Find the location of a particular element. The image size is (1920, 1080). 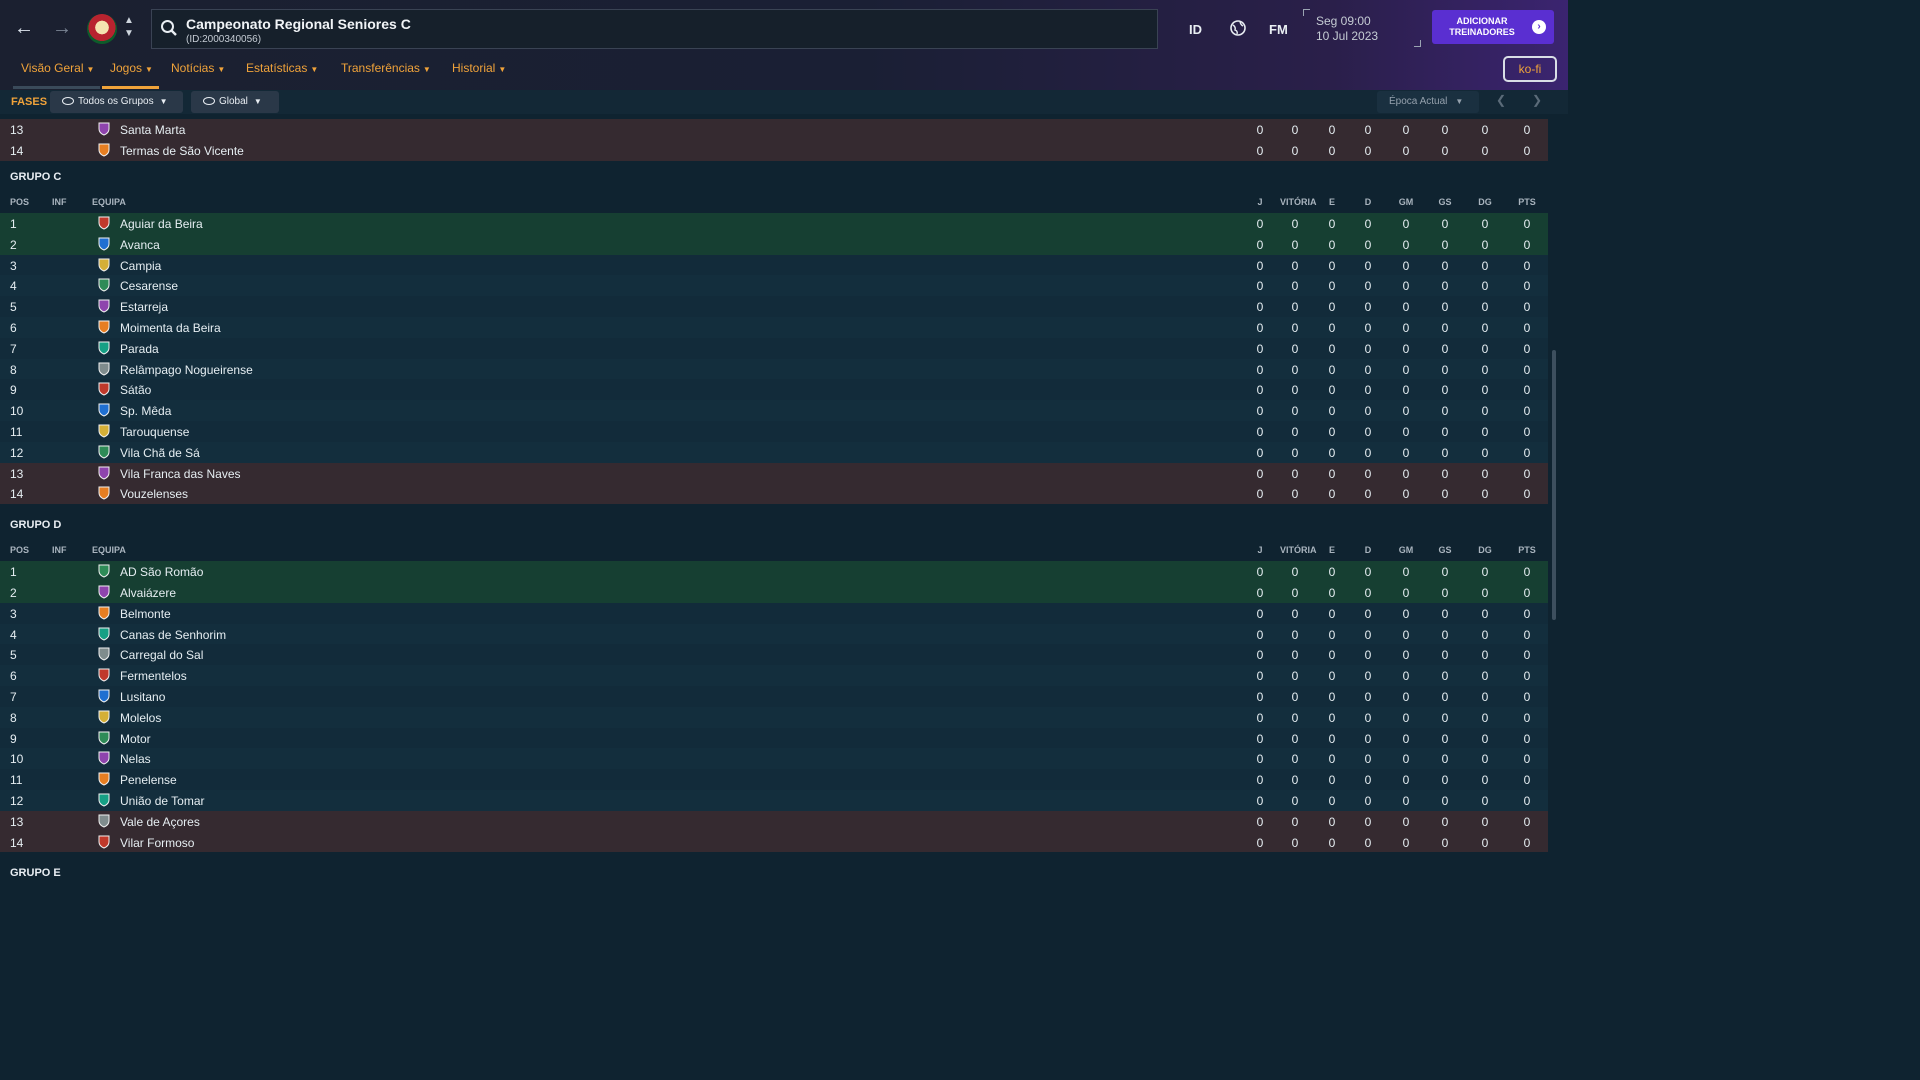

tab-transfers: Transferências ▼ is located at coordinates (386, 72).